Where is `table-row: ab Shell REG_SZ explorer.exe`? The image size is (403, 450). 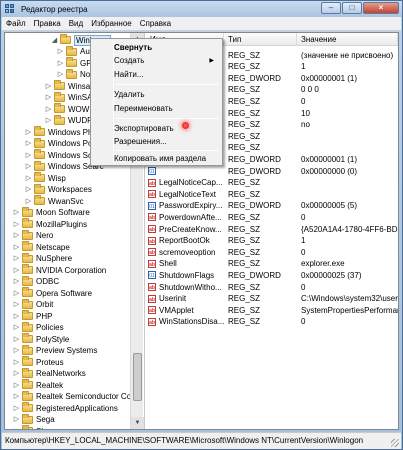
table-row: ab Shell REG_SZ explorer.exe is located at coordinates (272, 264).